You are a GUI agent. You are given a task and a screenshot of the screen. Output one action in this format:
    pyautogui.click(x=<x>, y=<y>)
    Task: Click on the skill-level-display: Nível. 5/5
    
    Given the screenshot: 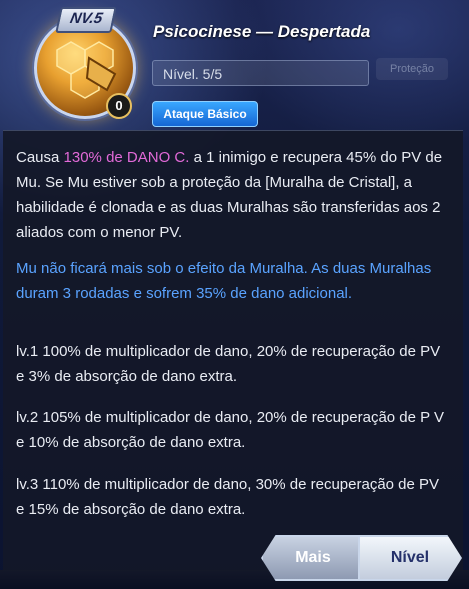 What is the action you would take?
    pyautogui.click(x=260, y=73)
    